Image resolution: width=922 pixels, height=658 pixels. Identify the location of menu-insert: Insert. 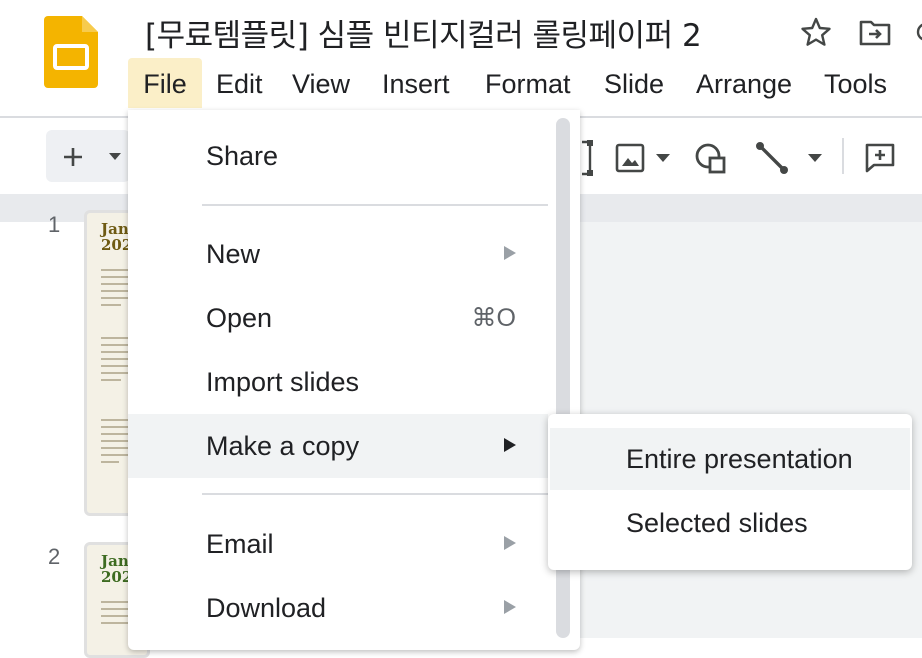
(416, 83).